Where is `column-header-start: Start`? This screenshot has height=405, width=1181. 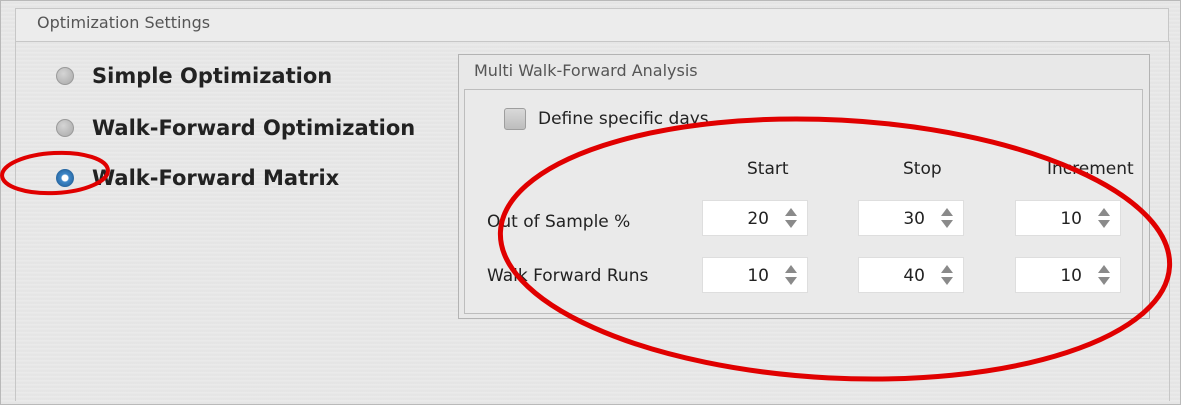 column-header-start: Start is located at coordinates (768, 169).